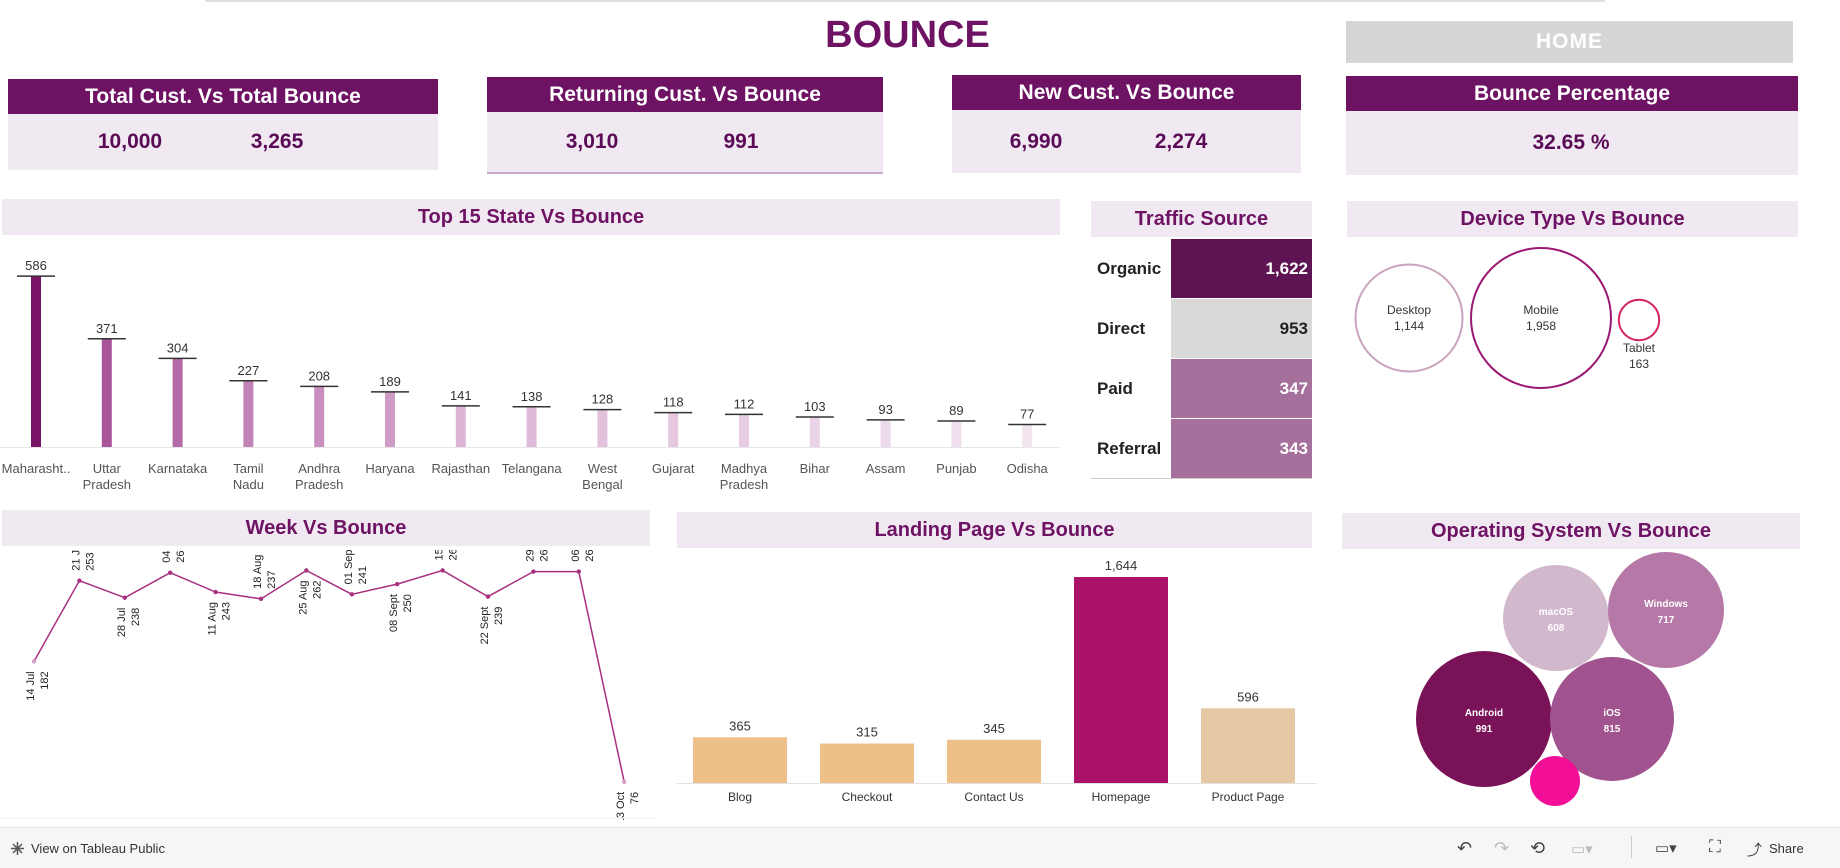 This screenshot has height=868, width=1840. What do you see at coordinates (905, 1) in the screenshot?
I see `top-divider` at bounding box center [905, 1].